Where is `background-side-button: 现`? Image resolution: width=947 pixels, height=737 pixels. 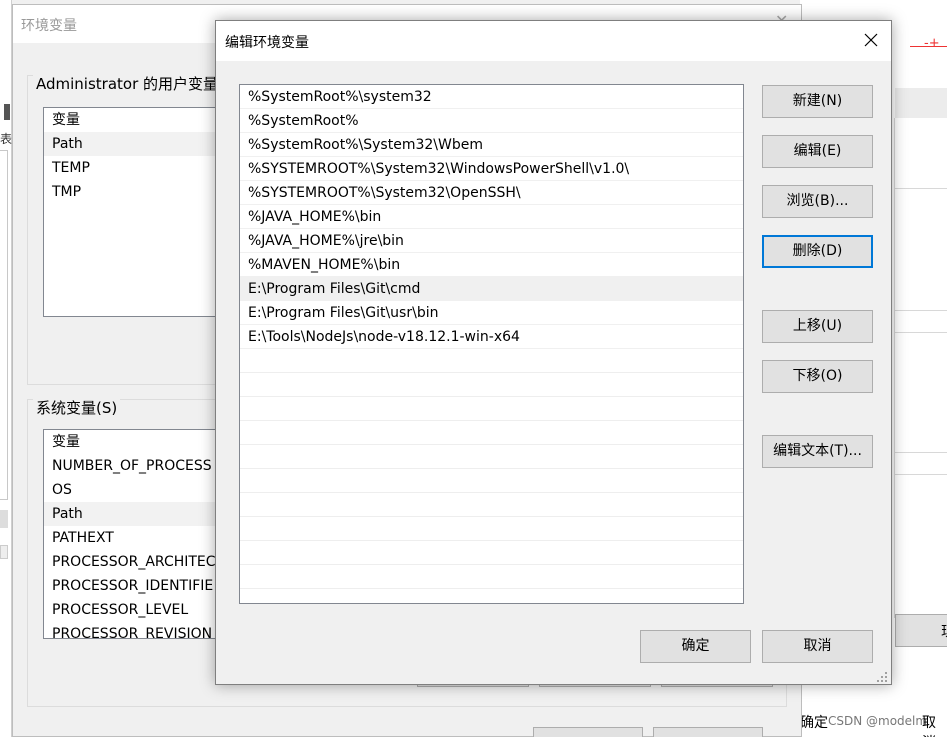 background-side-button: 现 is located at coordinates (921, 630).